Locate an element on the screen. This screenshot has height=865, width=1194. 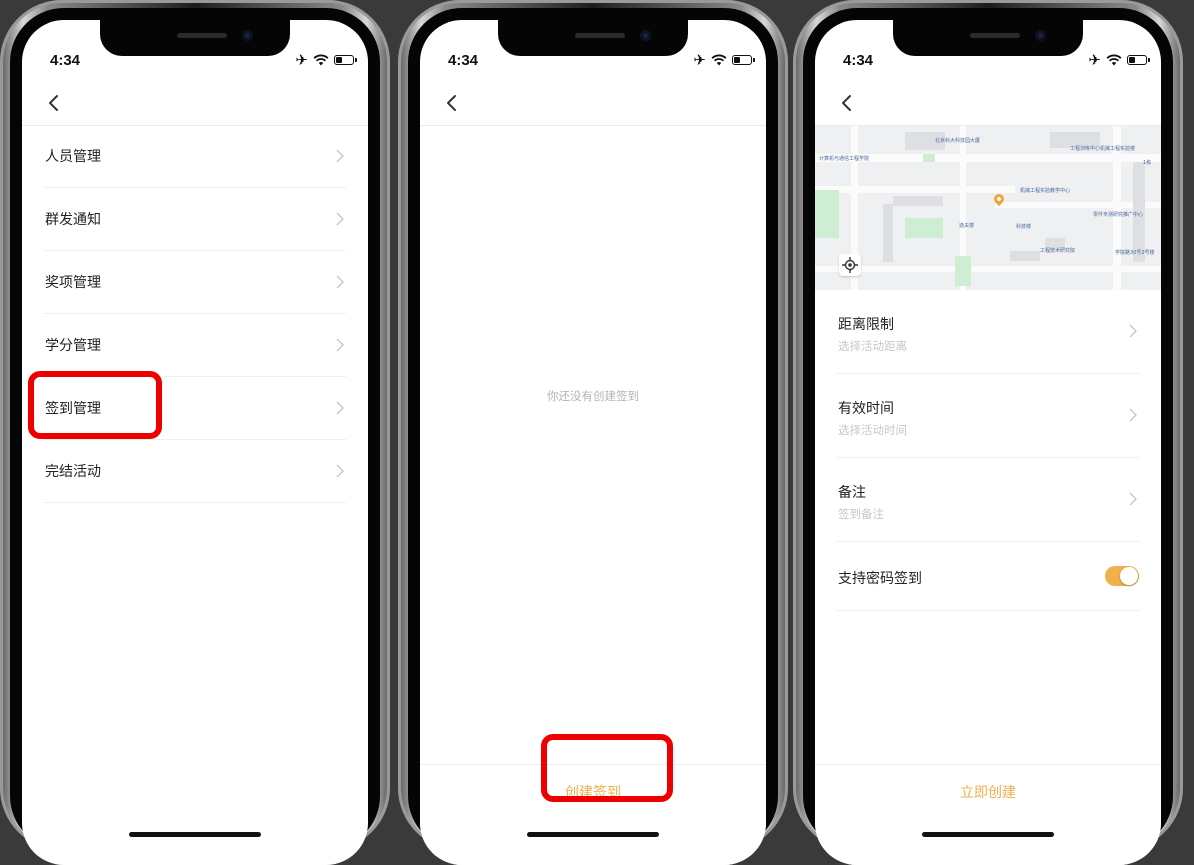
distance-limit-row: 距离限制 选择活动距离 is located at coordinates (988, 332).